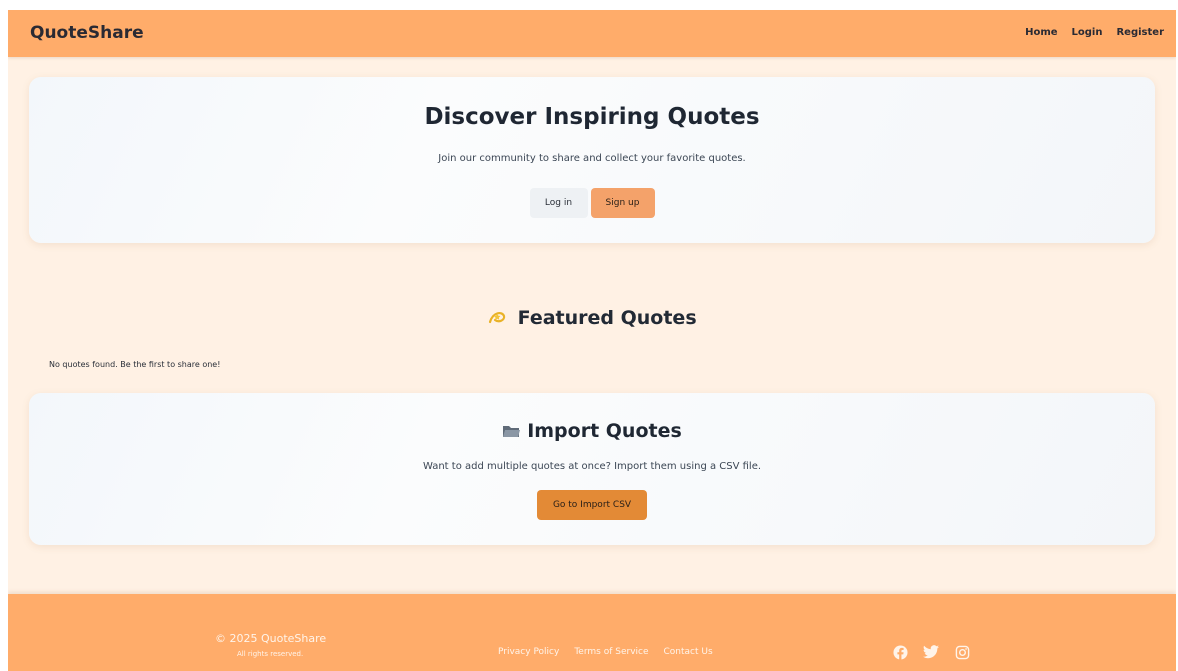 This screenshot has width=1178, height=671. I want to click on login-button: Log in, so click(558, 203).